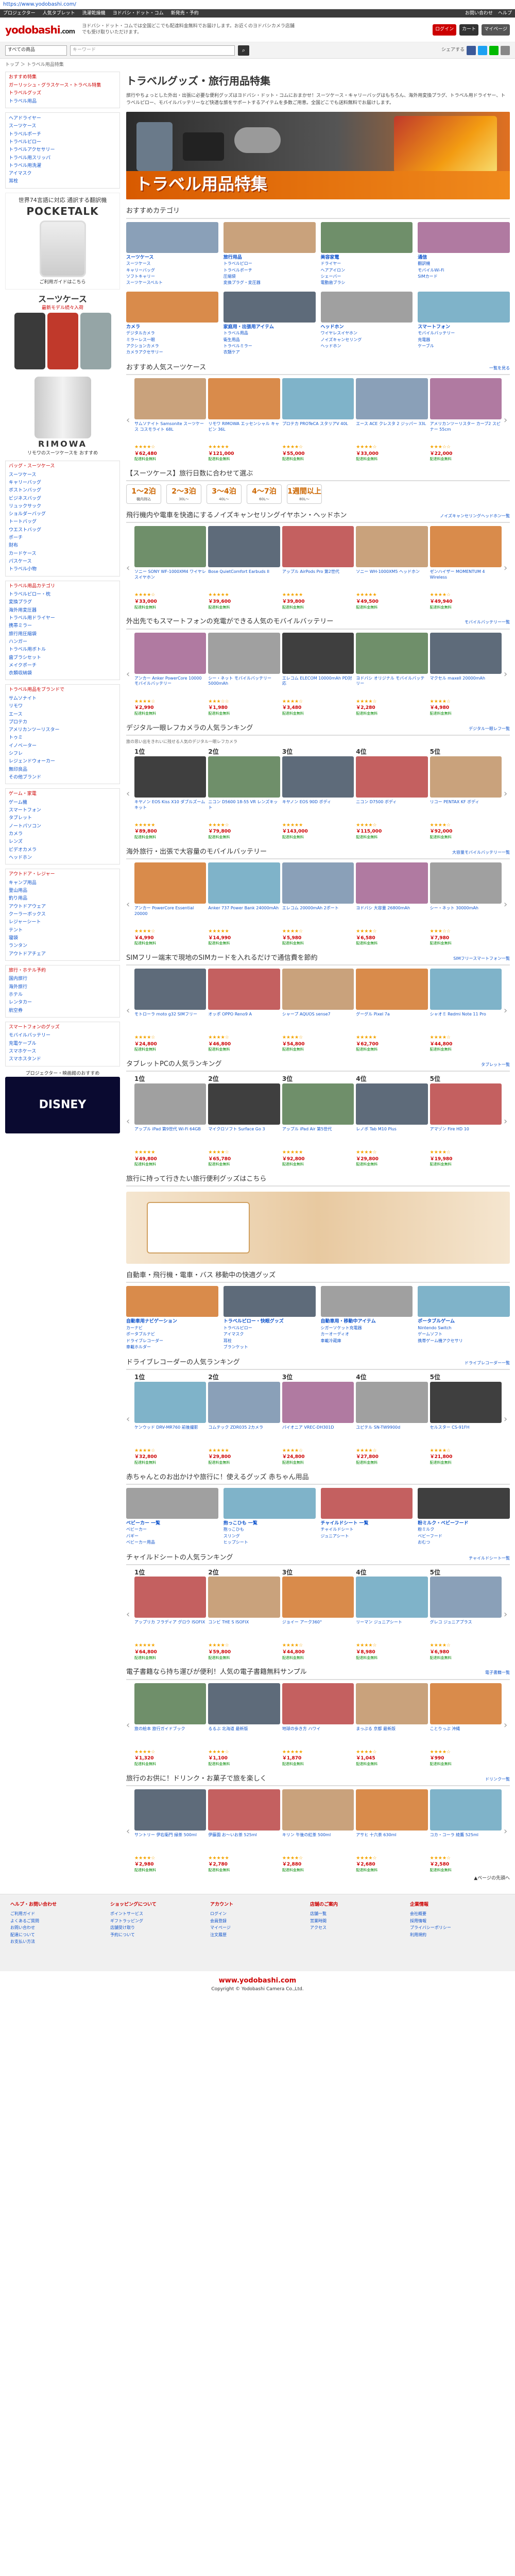  I want to click on category-link: カーナビ, so click(172, 1328).